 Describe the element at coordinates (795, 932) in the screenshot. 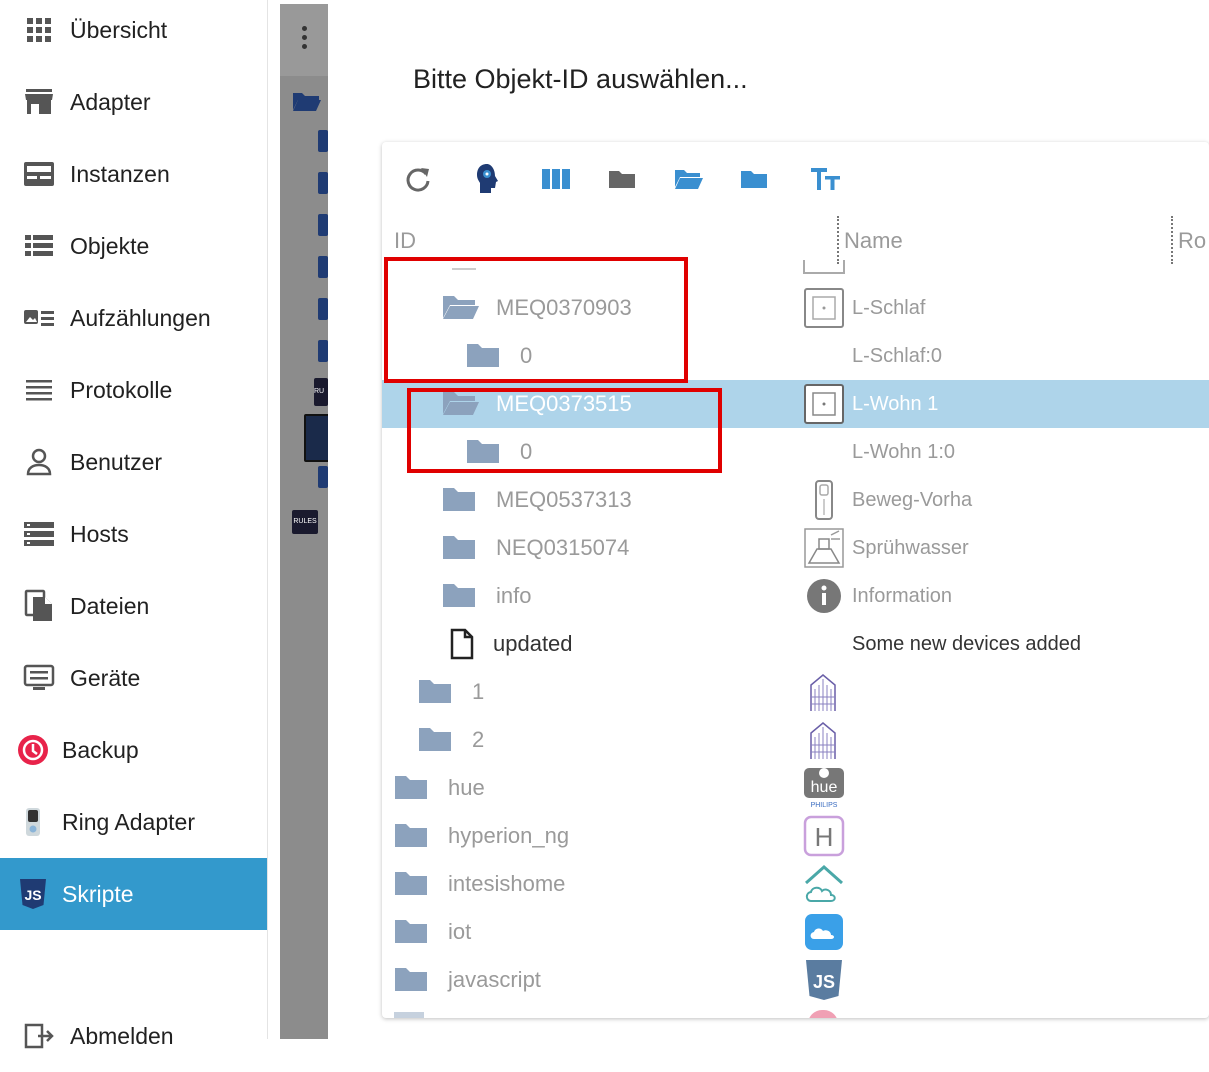

I see `table-row: iot` at that location.